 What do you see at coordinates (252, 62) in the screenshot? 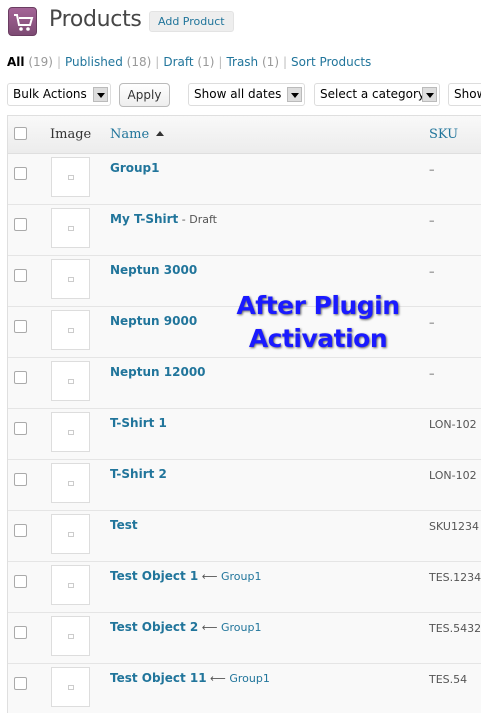
I see `filter-trash: Trash (1)` at bounding box center [252, 62].